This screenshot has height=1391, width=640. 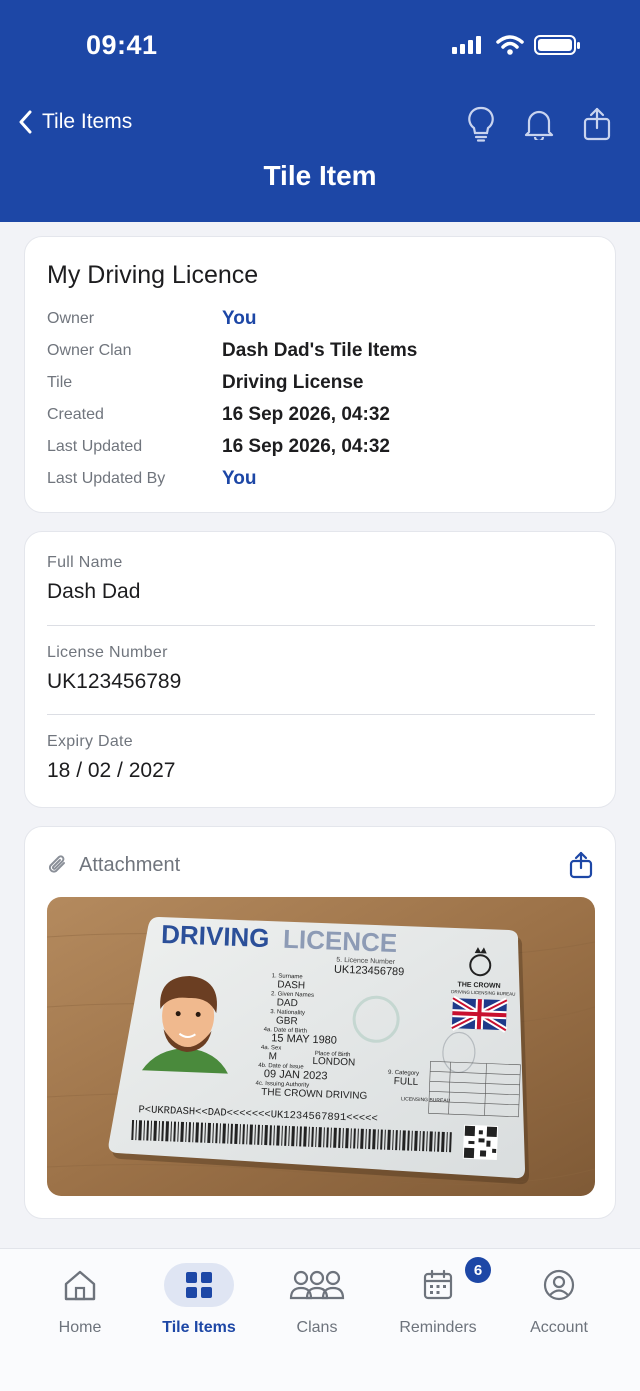 What do you see at coordinates (597, 124) in the screenshot?
I see `share-icon` at bounding box center [597, 124].